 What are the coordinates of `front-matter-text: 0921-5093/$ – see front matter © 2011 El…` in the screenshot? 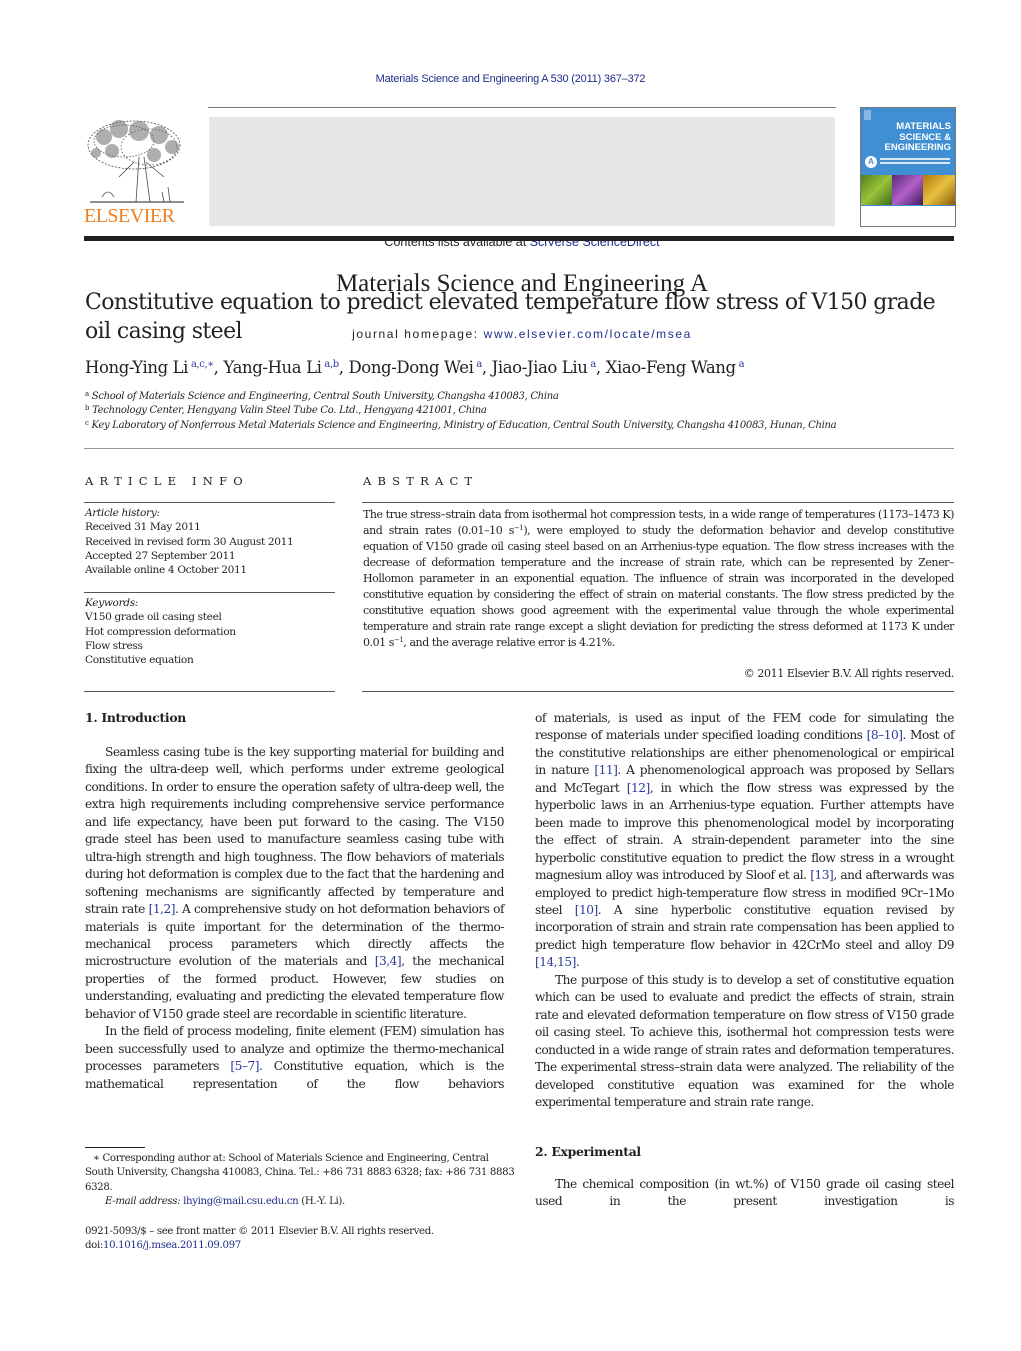 It's located at (259, 1231).